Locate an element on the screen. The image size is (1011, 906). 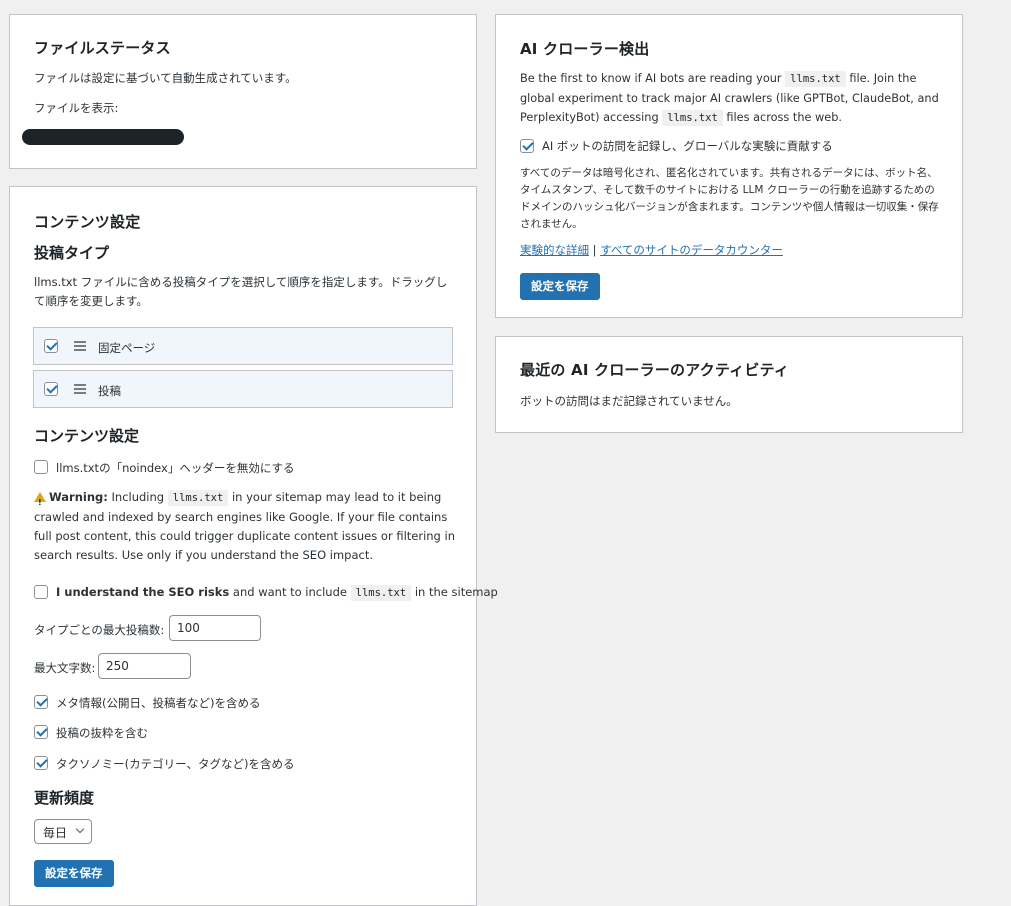
experiment-details-link: 実験的な詳細 is located at coordinates (554, 250).